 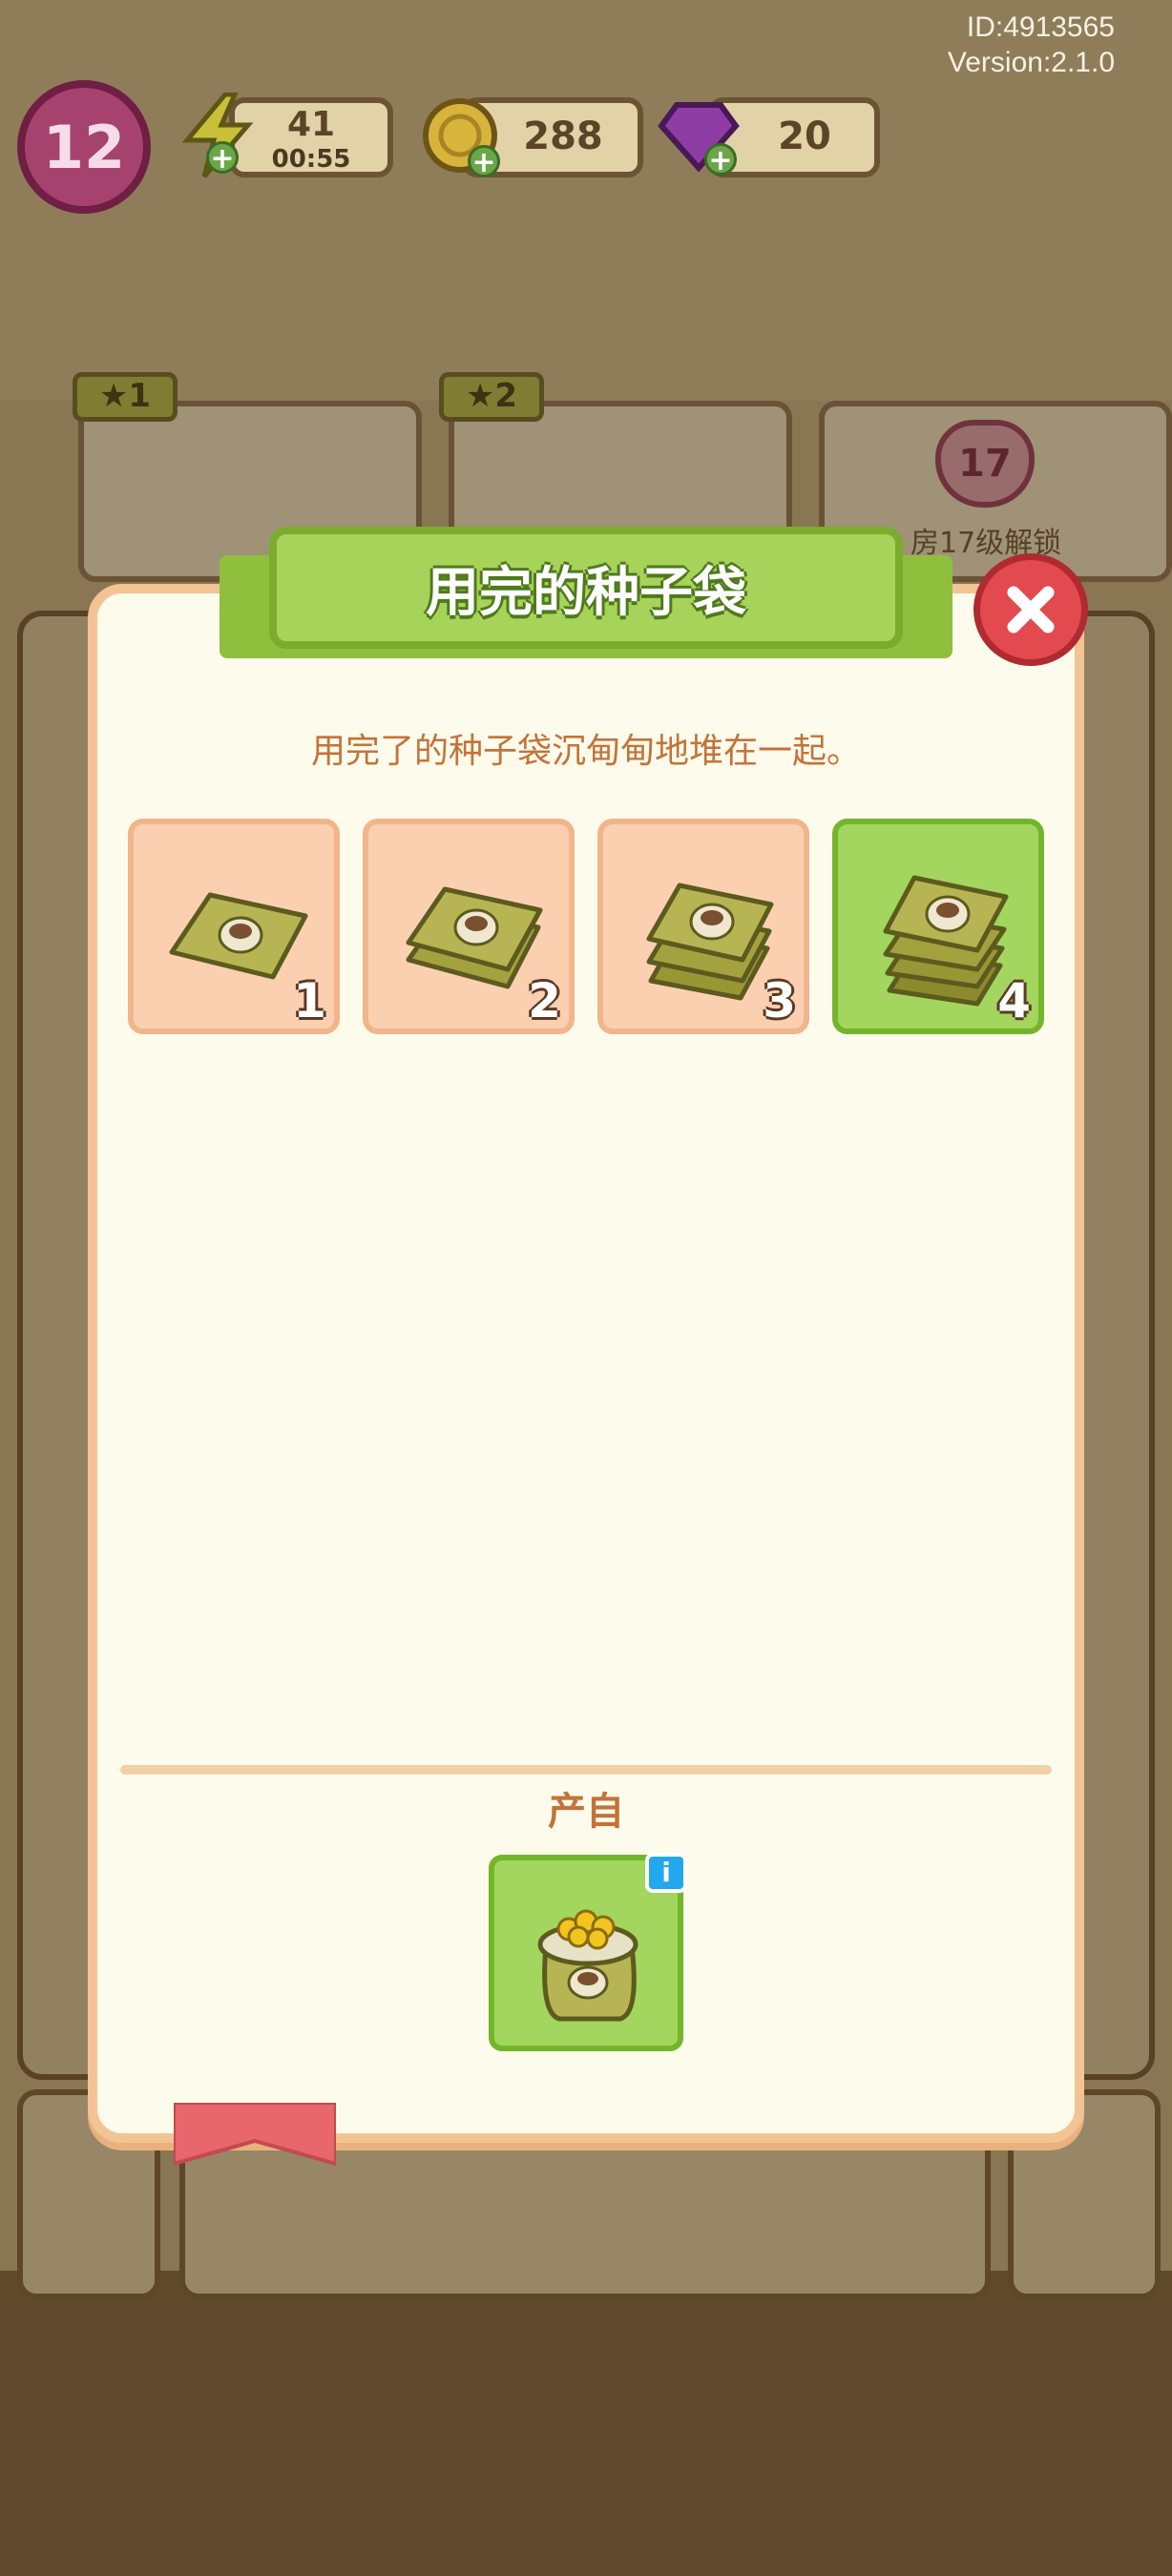 I want to click on stage-level-4: 4, so click(x=1014, y=1000).